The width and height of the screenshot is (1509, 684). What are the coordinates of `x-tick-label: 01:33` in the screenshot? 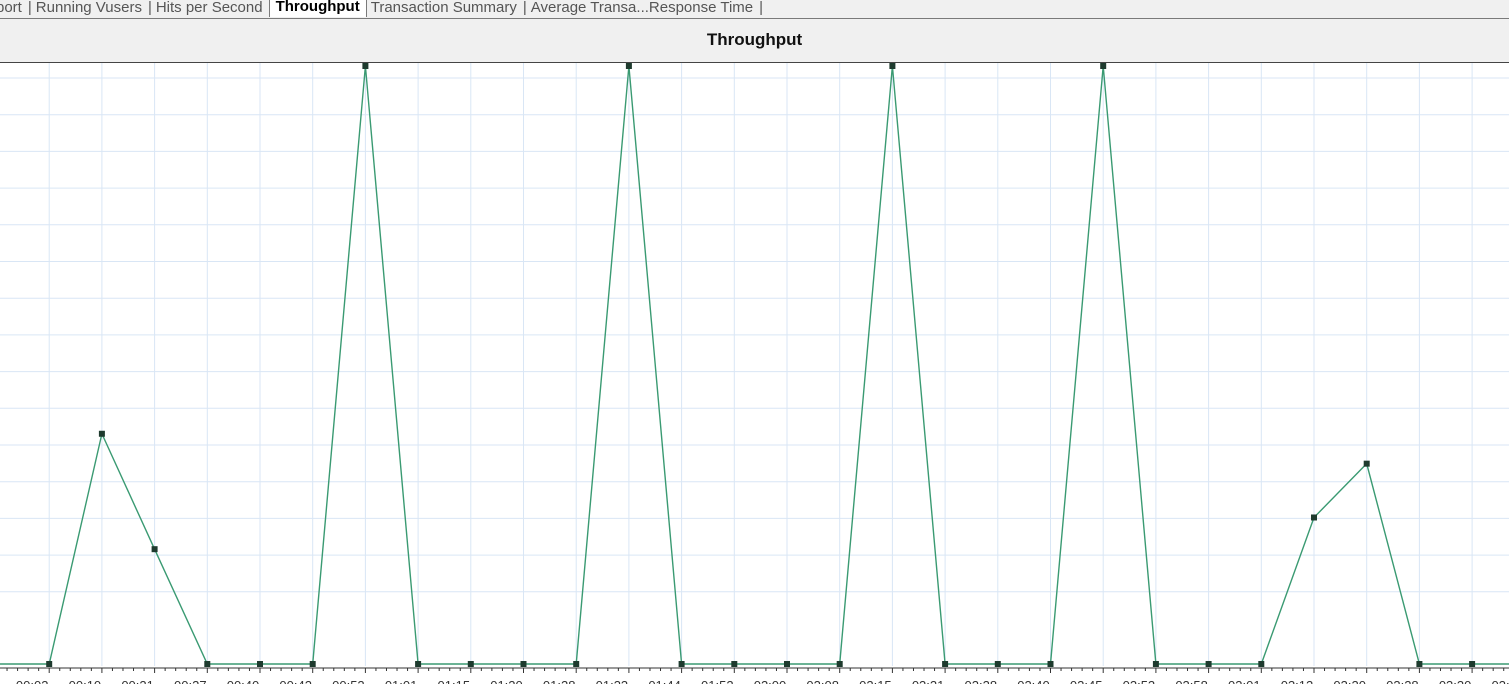 It's located at (612, 681).